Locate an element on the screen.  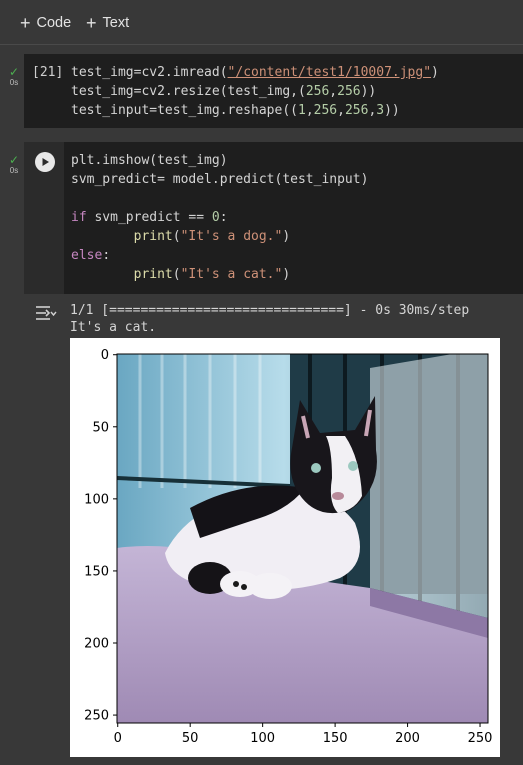
prediction-output: It's a cat. is located at coordinates (113, 327).